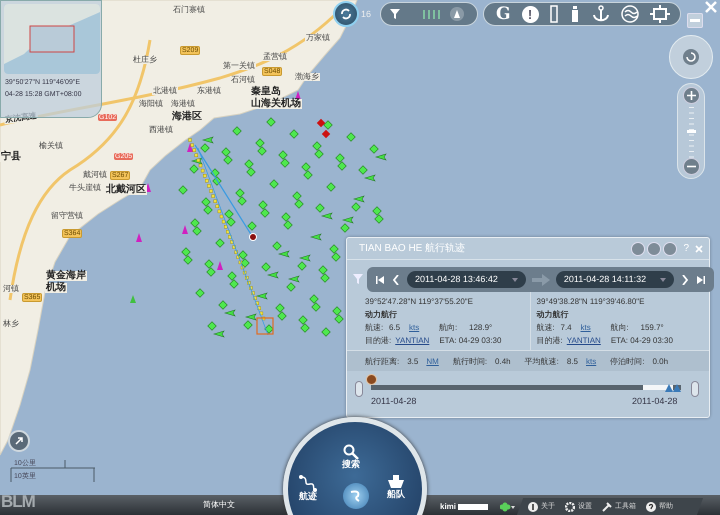 This screenshot has width=720, height=515. I want to click on close-button, so click(699, 248).